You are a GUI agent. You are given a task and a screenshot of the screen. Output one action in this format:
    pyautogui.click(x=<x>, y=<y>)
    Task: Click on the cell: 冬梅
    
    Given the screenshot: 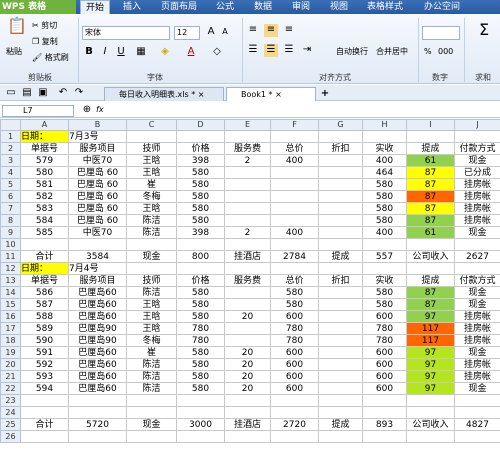 What is the action you would take?
    pyautogui.click(x=151, y=196)
    